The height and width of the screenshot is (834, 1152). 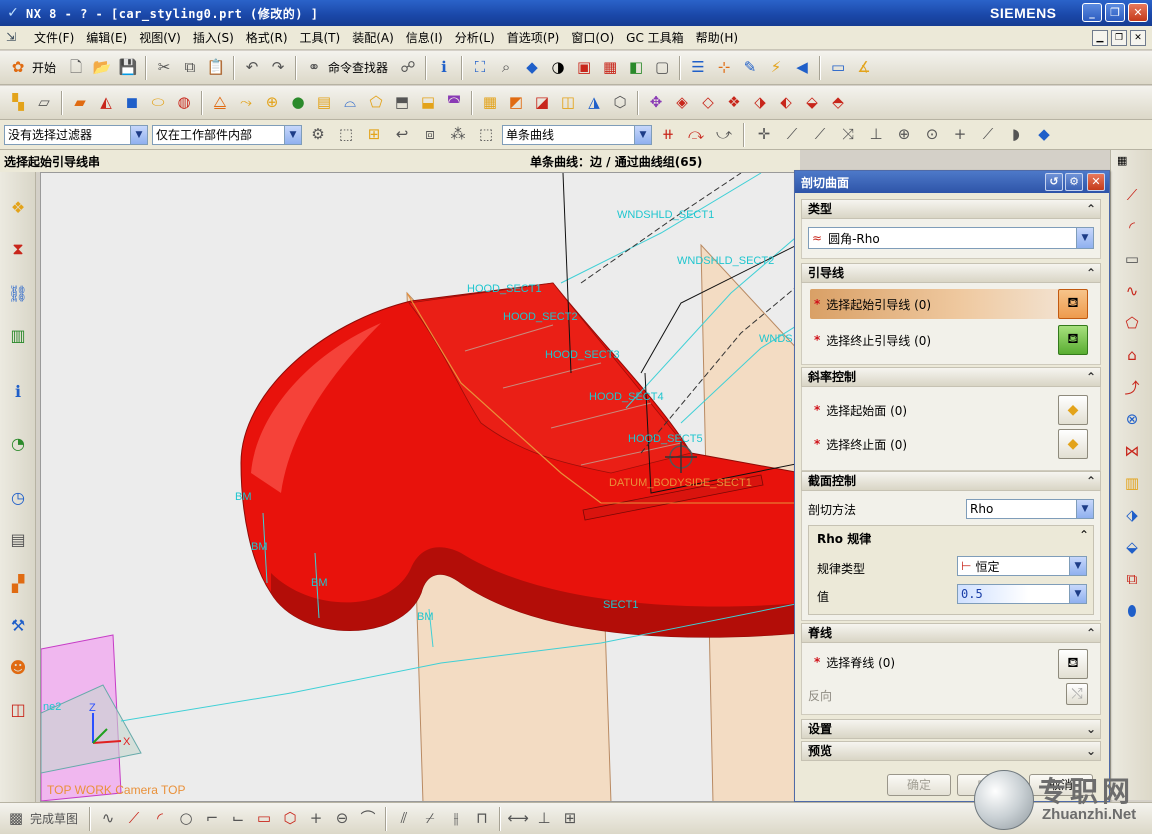 What do you see at coordinates (402, 135) in the screenshot?
I see `curve-rule-icon: ↩` at bounding box center [402, 135].